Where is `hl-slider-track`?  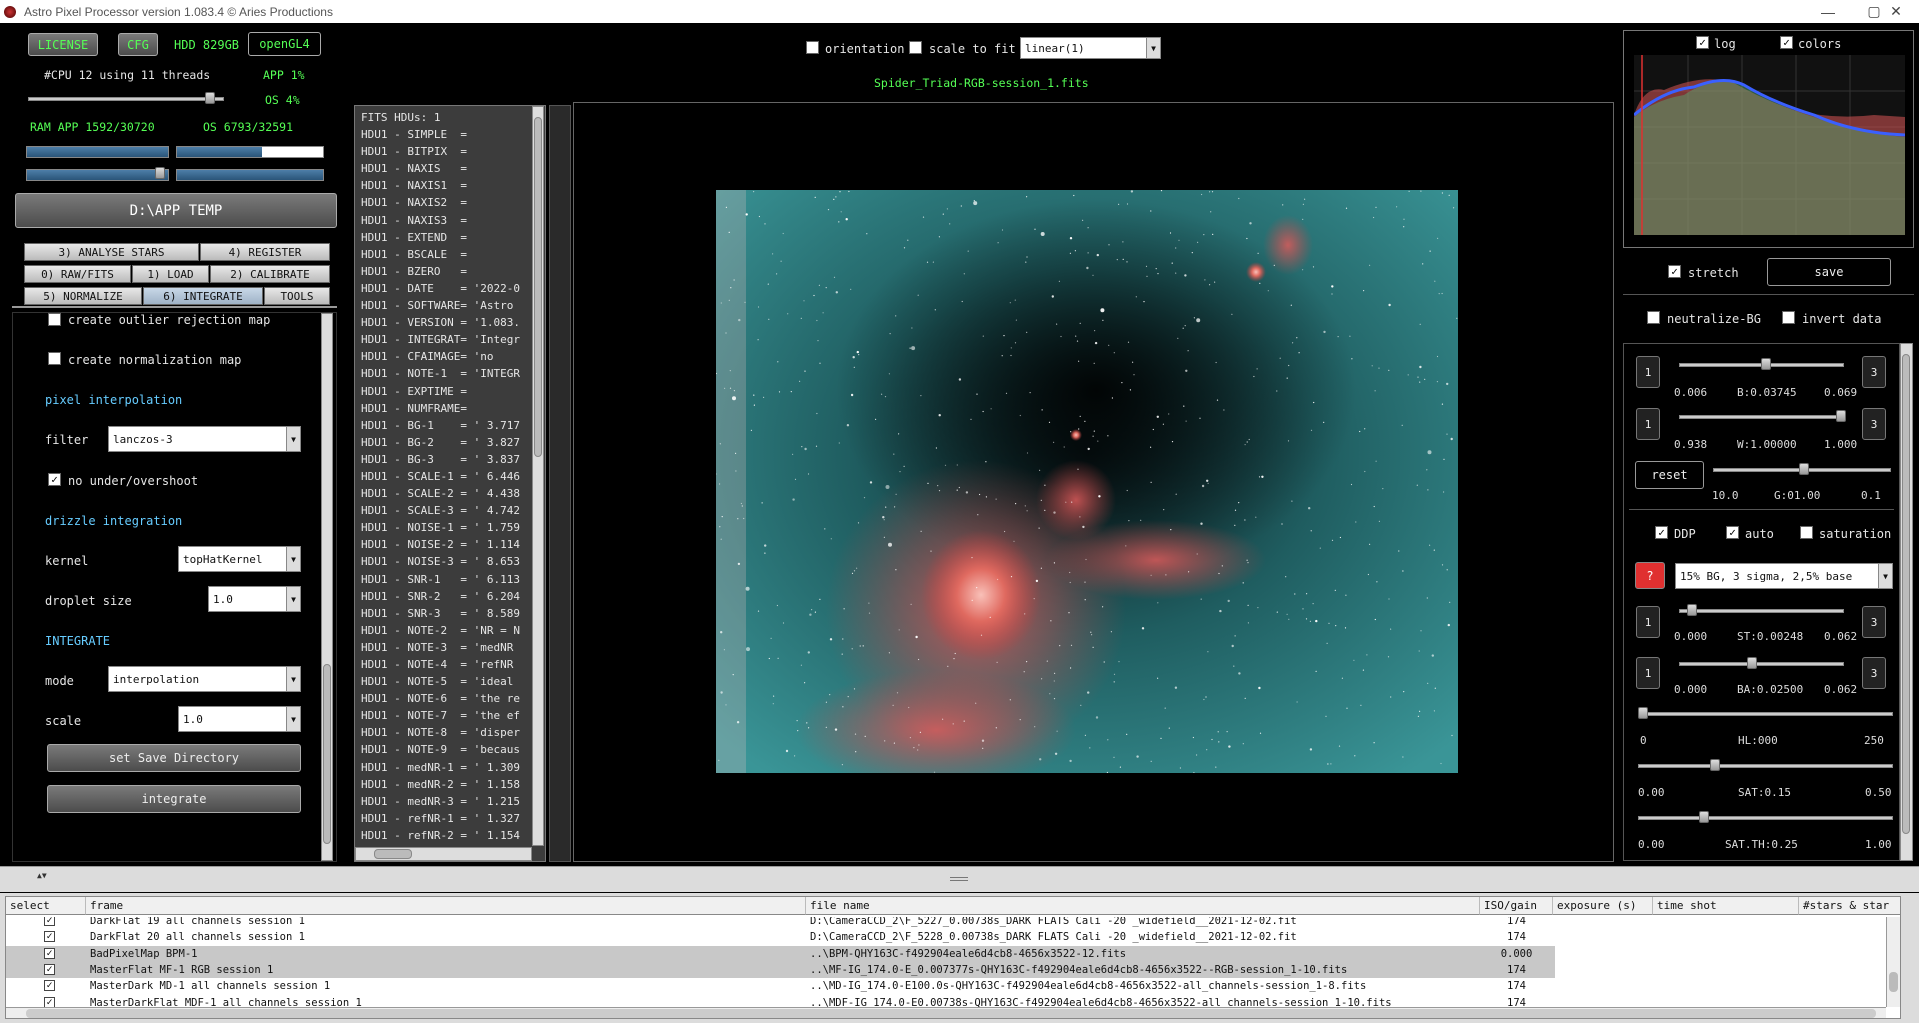
hl-slider-track is located at coordinates (1765, 714).